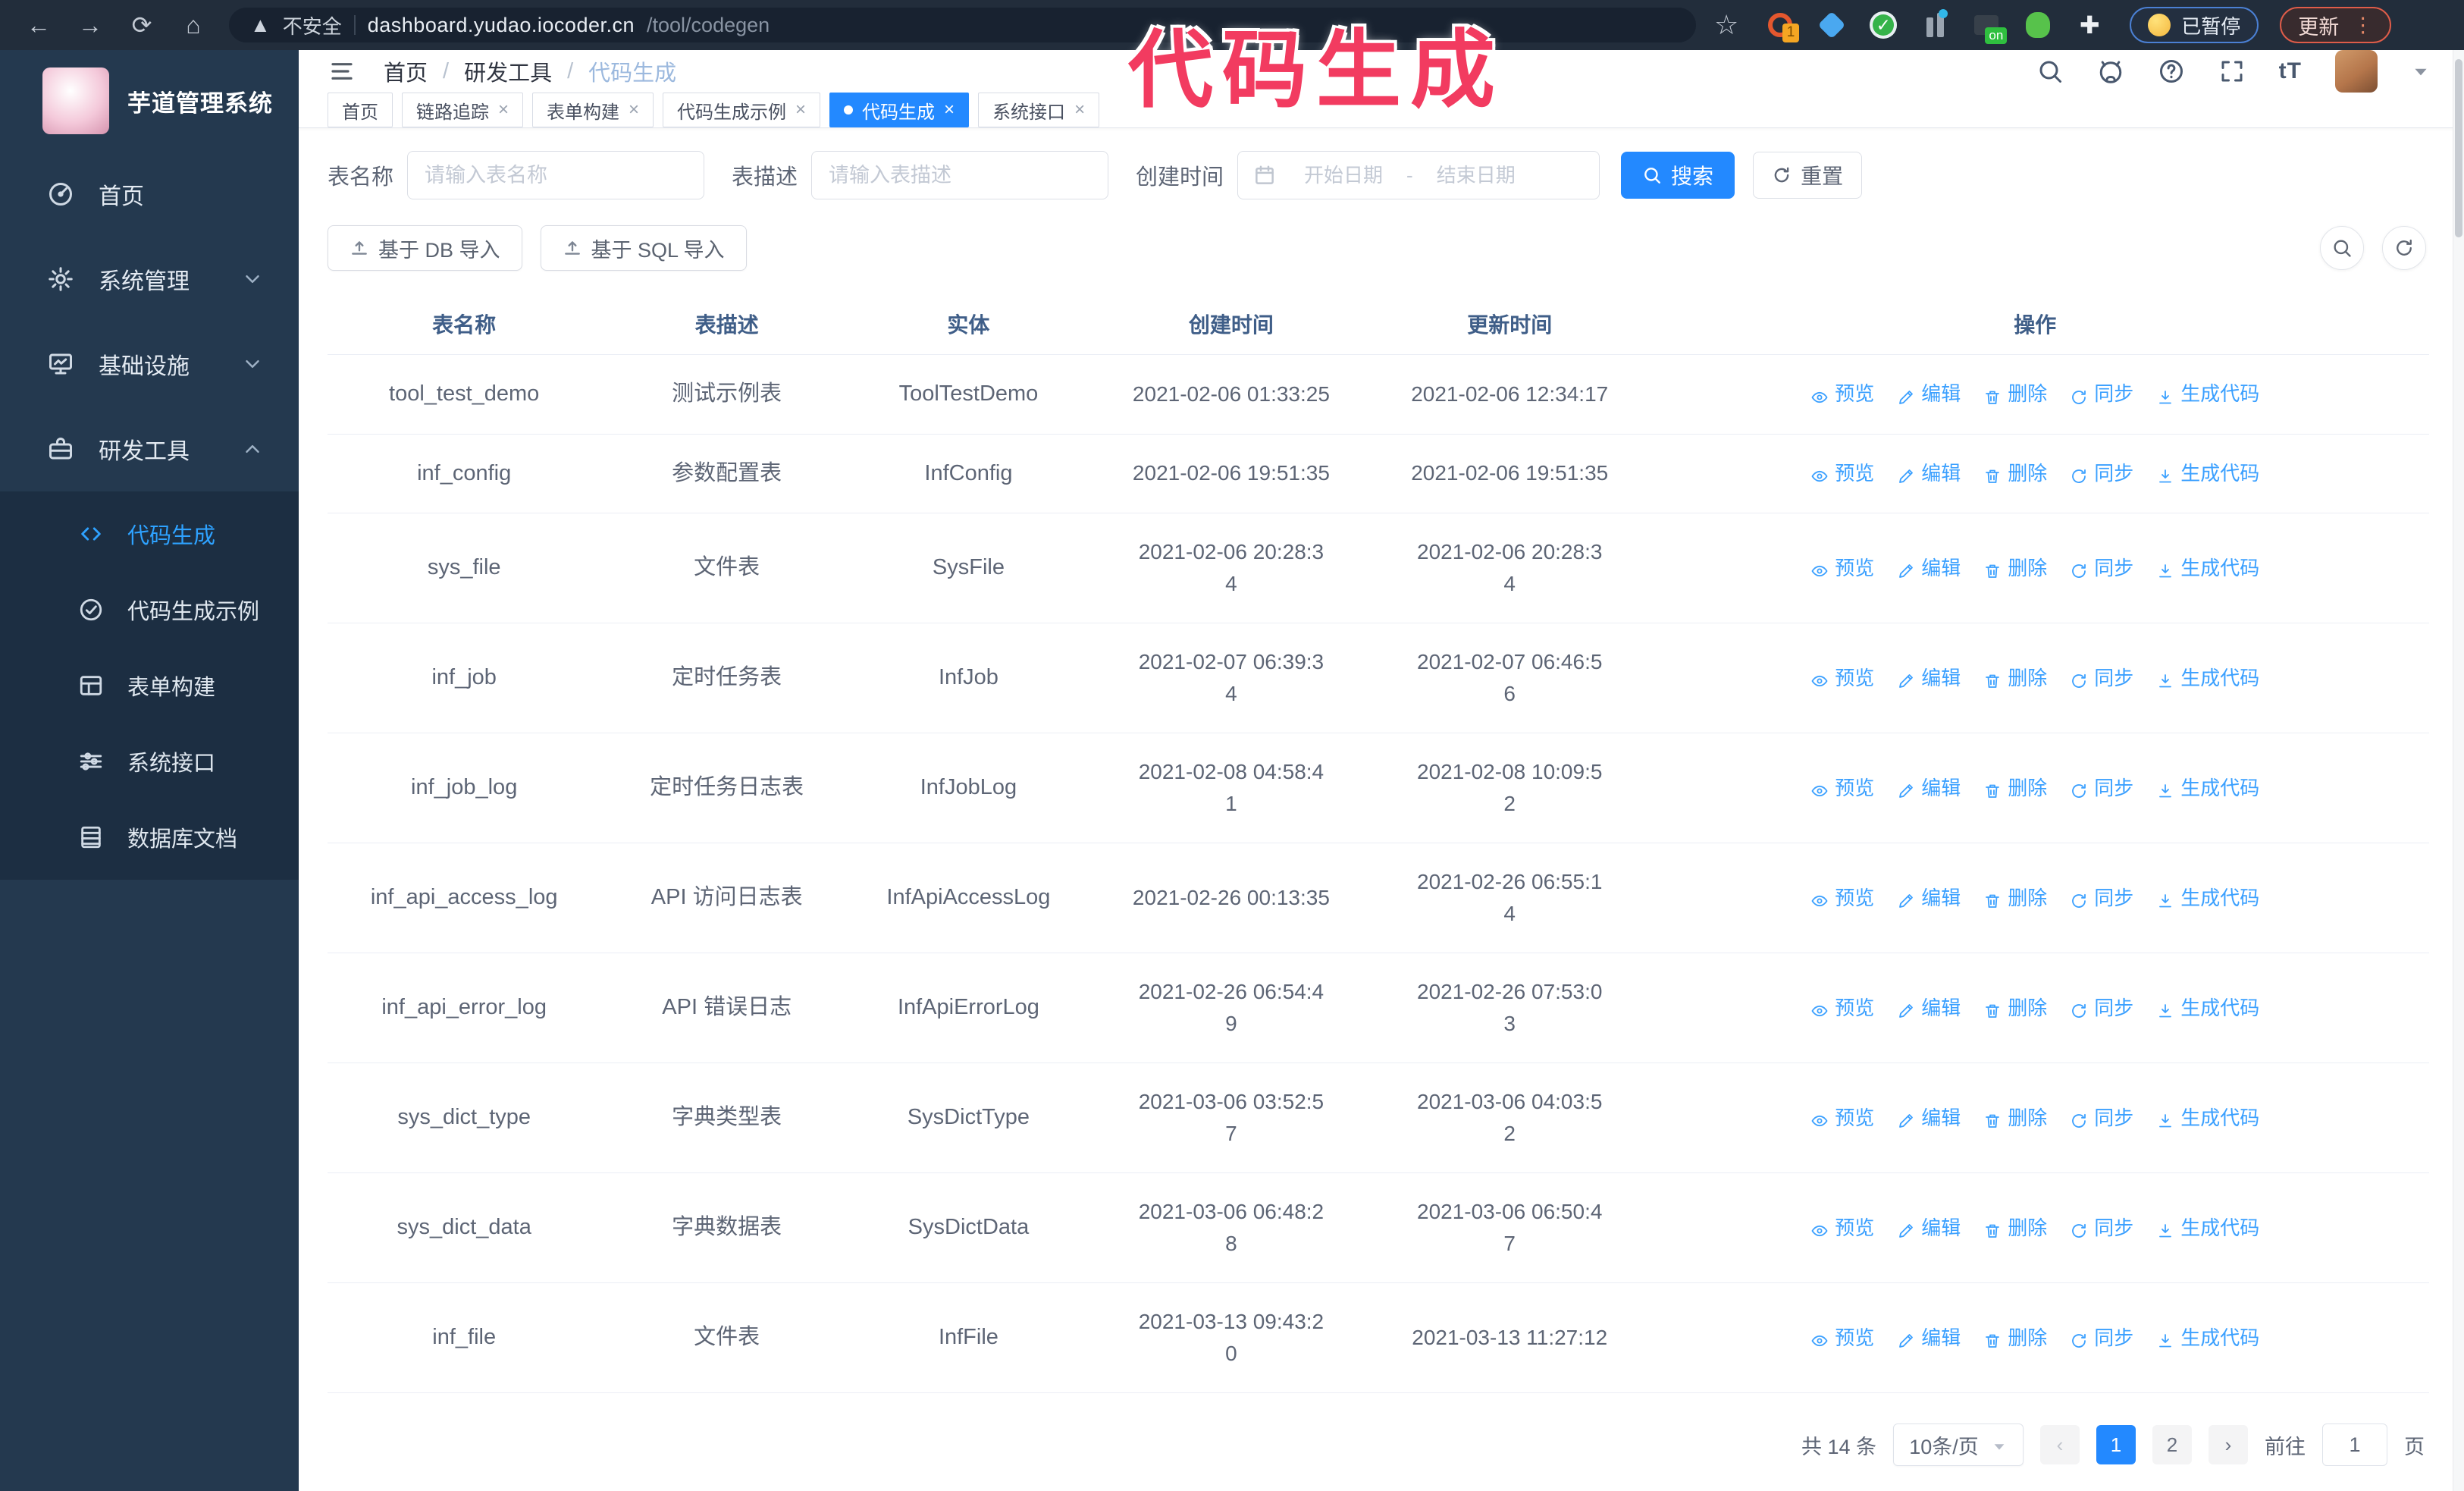 The image size is (2464, 1491). Describe the element at coordinates (2404, 248) in the screenshot. I see `refresh-table-button` at that location.